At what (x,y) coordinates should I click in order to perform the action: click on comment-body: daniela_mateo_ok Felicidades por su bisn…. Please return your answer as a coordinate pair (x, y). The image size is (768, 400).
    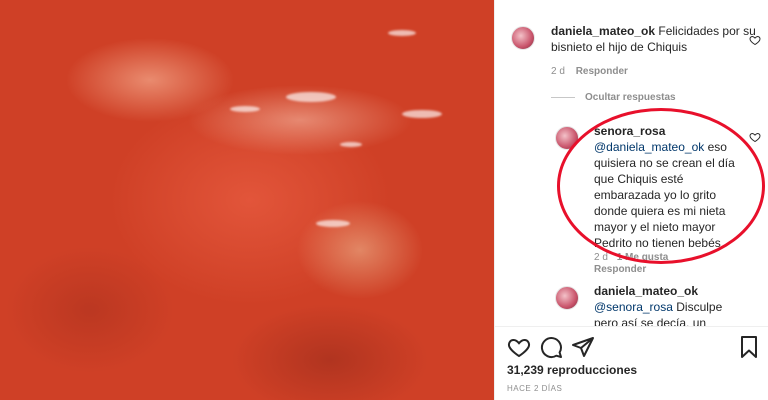
    Looking at the image, I should click on (656, 39).